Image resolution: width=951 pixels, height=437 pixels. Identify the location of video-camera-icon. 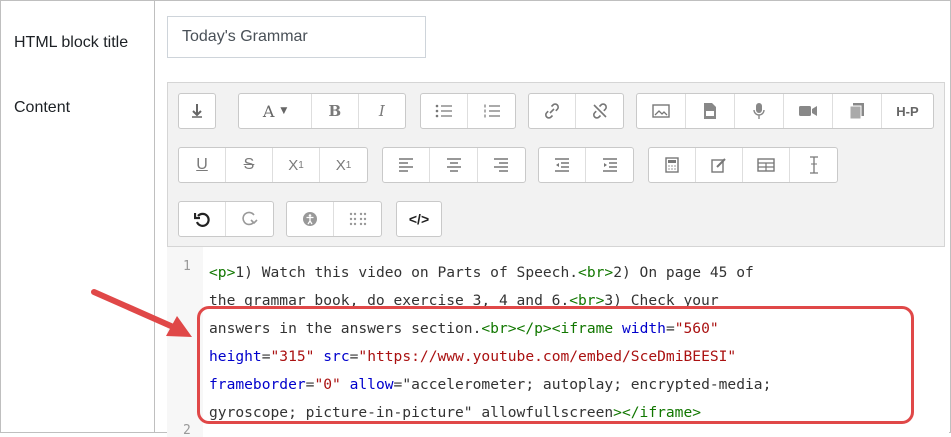
(808, 111).